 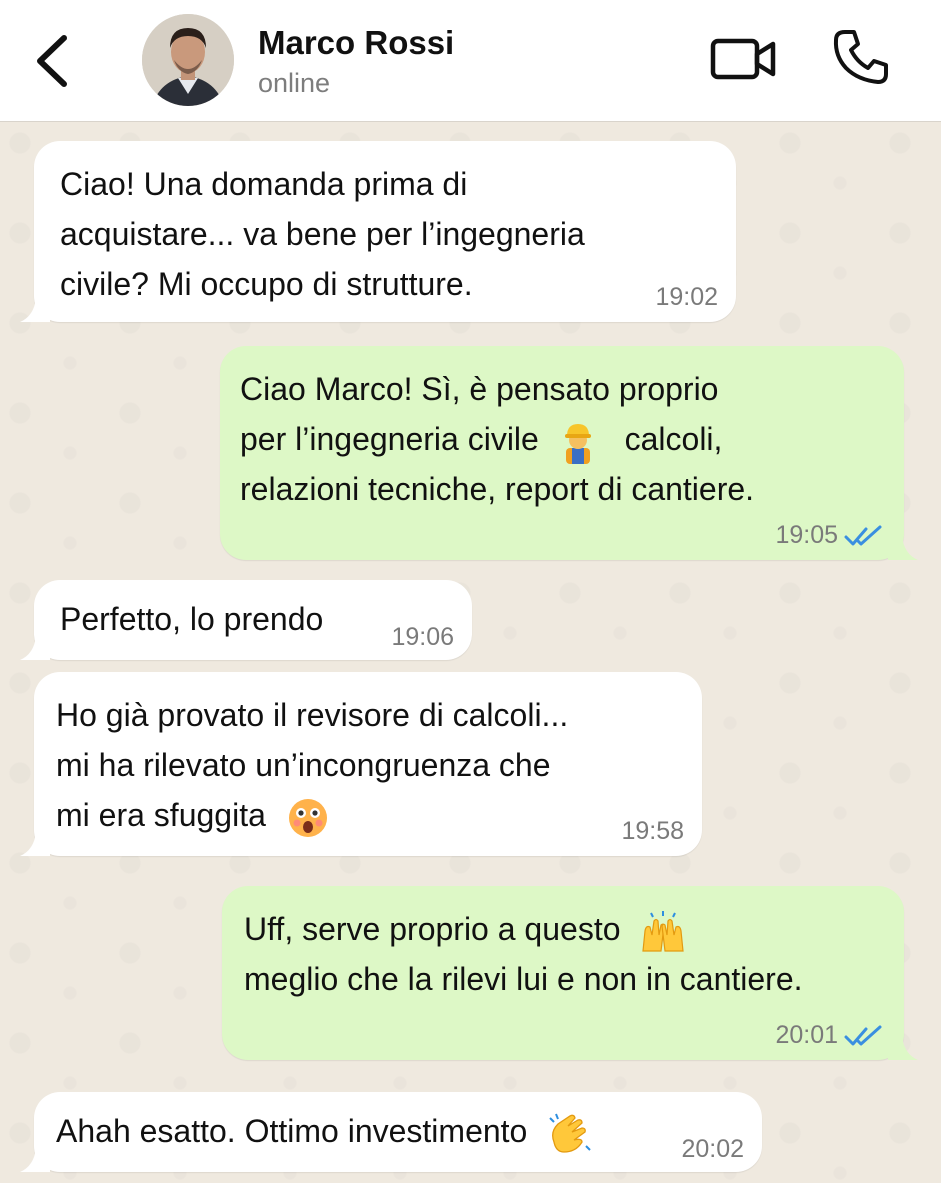 I want to click on message-text: Perfetto, lo prendo, so click(x=192, y=619).